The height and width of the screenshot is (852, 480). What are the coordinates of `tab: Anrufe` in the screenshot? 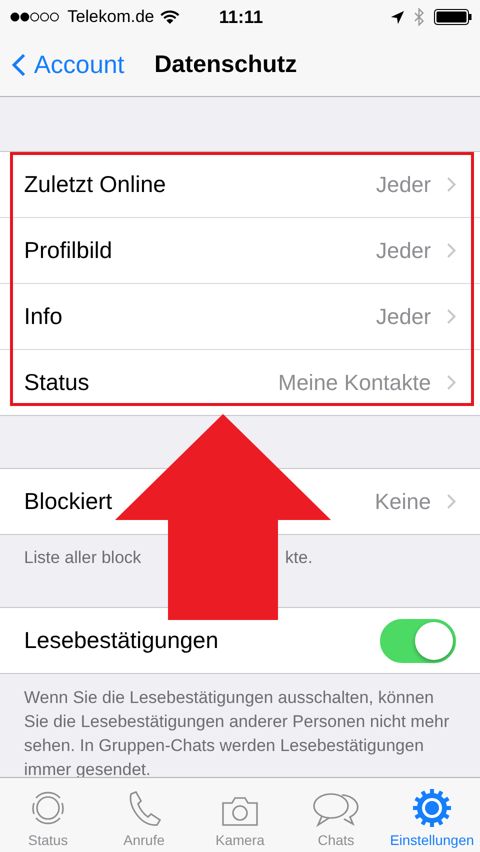 It's located at (144, 815).